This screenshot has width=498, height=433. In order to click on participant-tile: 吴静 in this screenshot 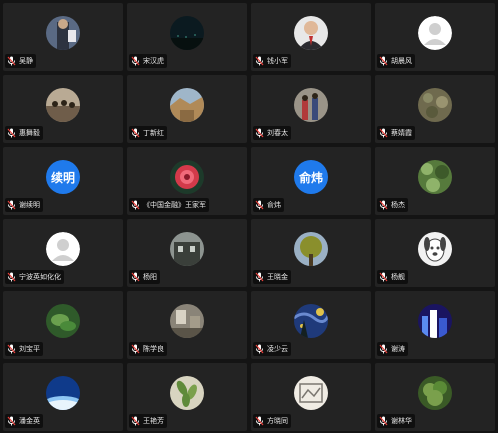, I will do `click(63, 37)`.